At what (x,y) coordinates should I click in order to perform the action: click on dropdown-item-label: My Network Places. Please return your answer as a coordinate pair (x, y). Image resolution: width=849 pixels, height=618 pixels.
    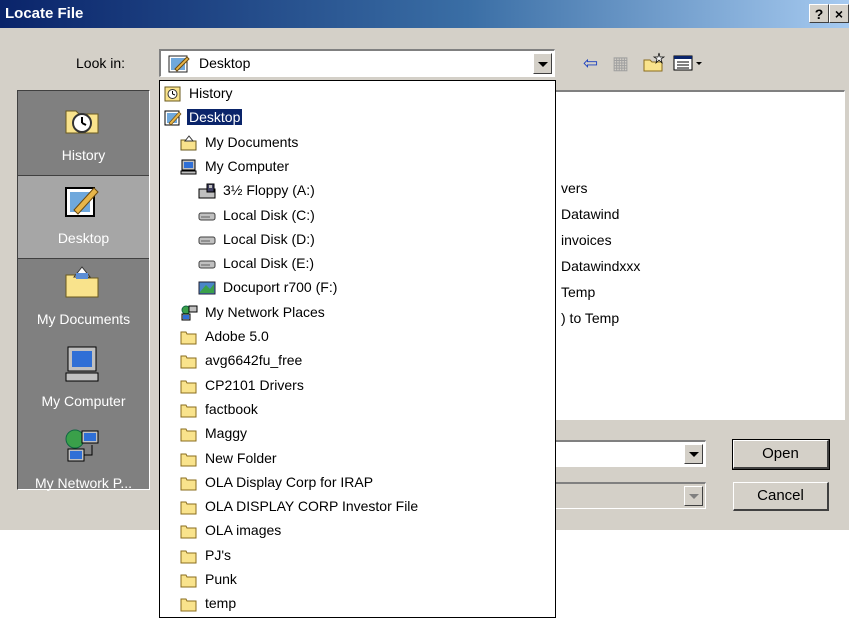
    Looking at the image, I should click on (265, 311).